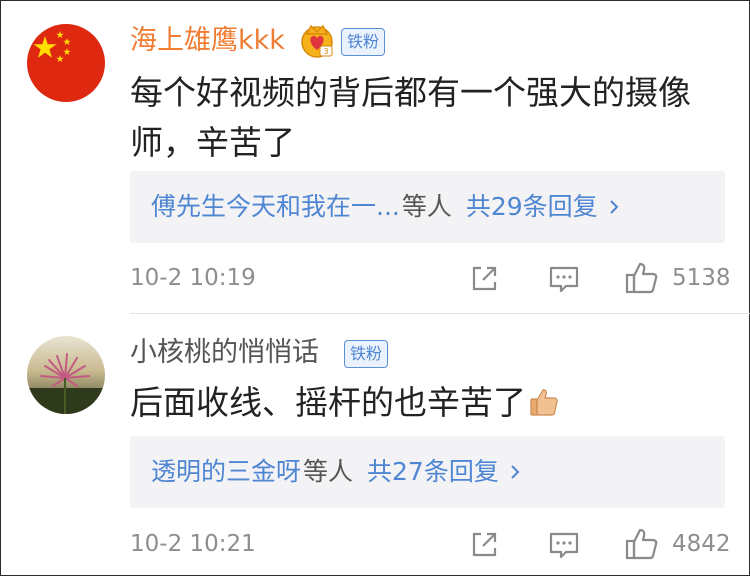 This screenshot has width=750, height=576. Describe the element at coordinates (433, 471) in the screenshot. I see `reply-count-link: 共27条回复` at that location.